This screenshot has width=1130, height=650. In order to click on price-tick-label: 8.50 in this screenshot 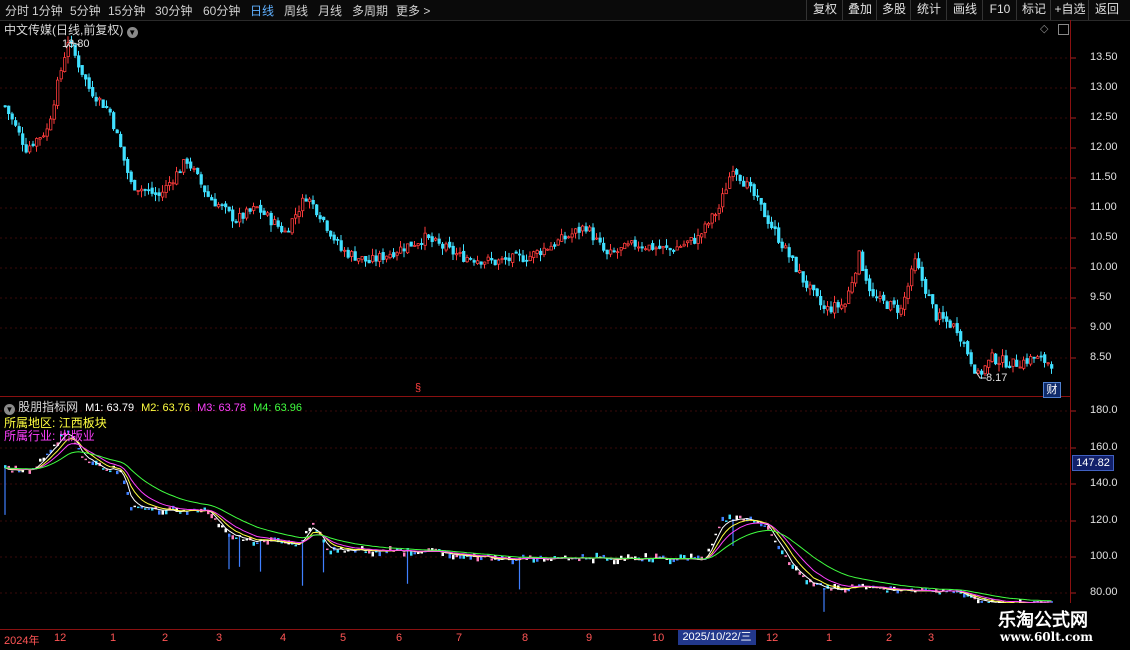, I will do `click(1101, 357)`.